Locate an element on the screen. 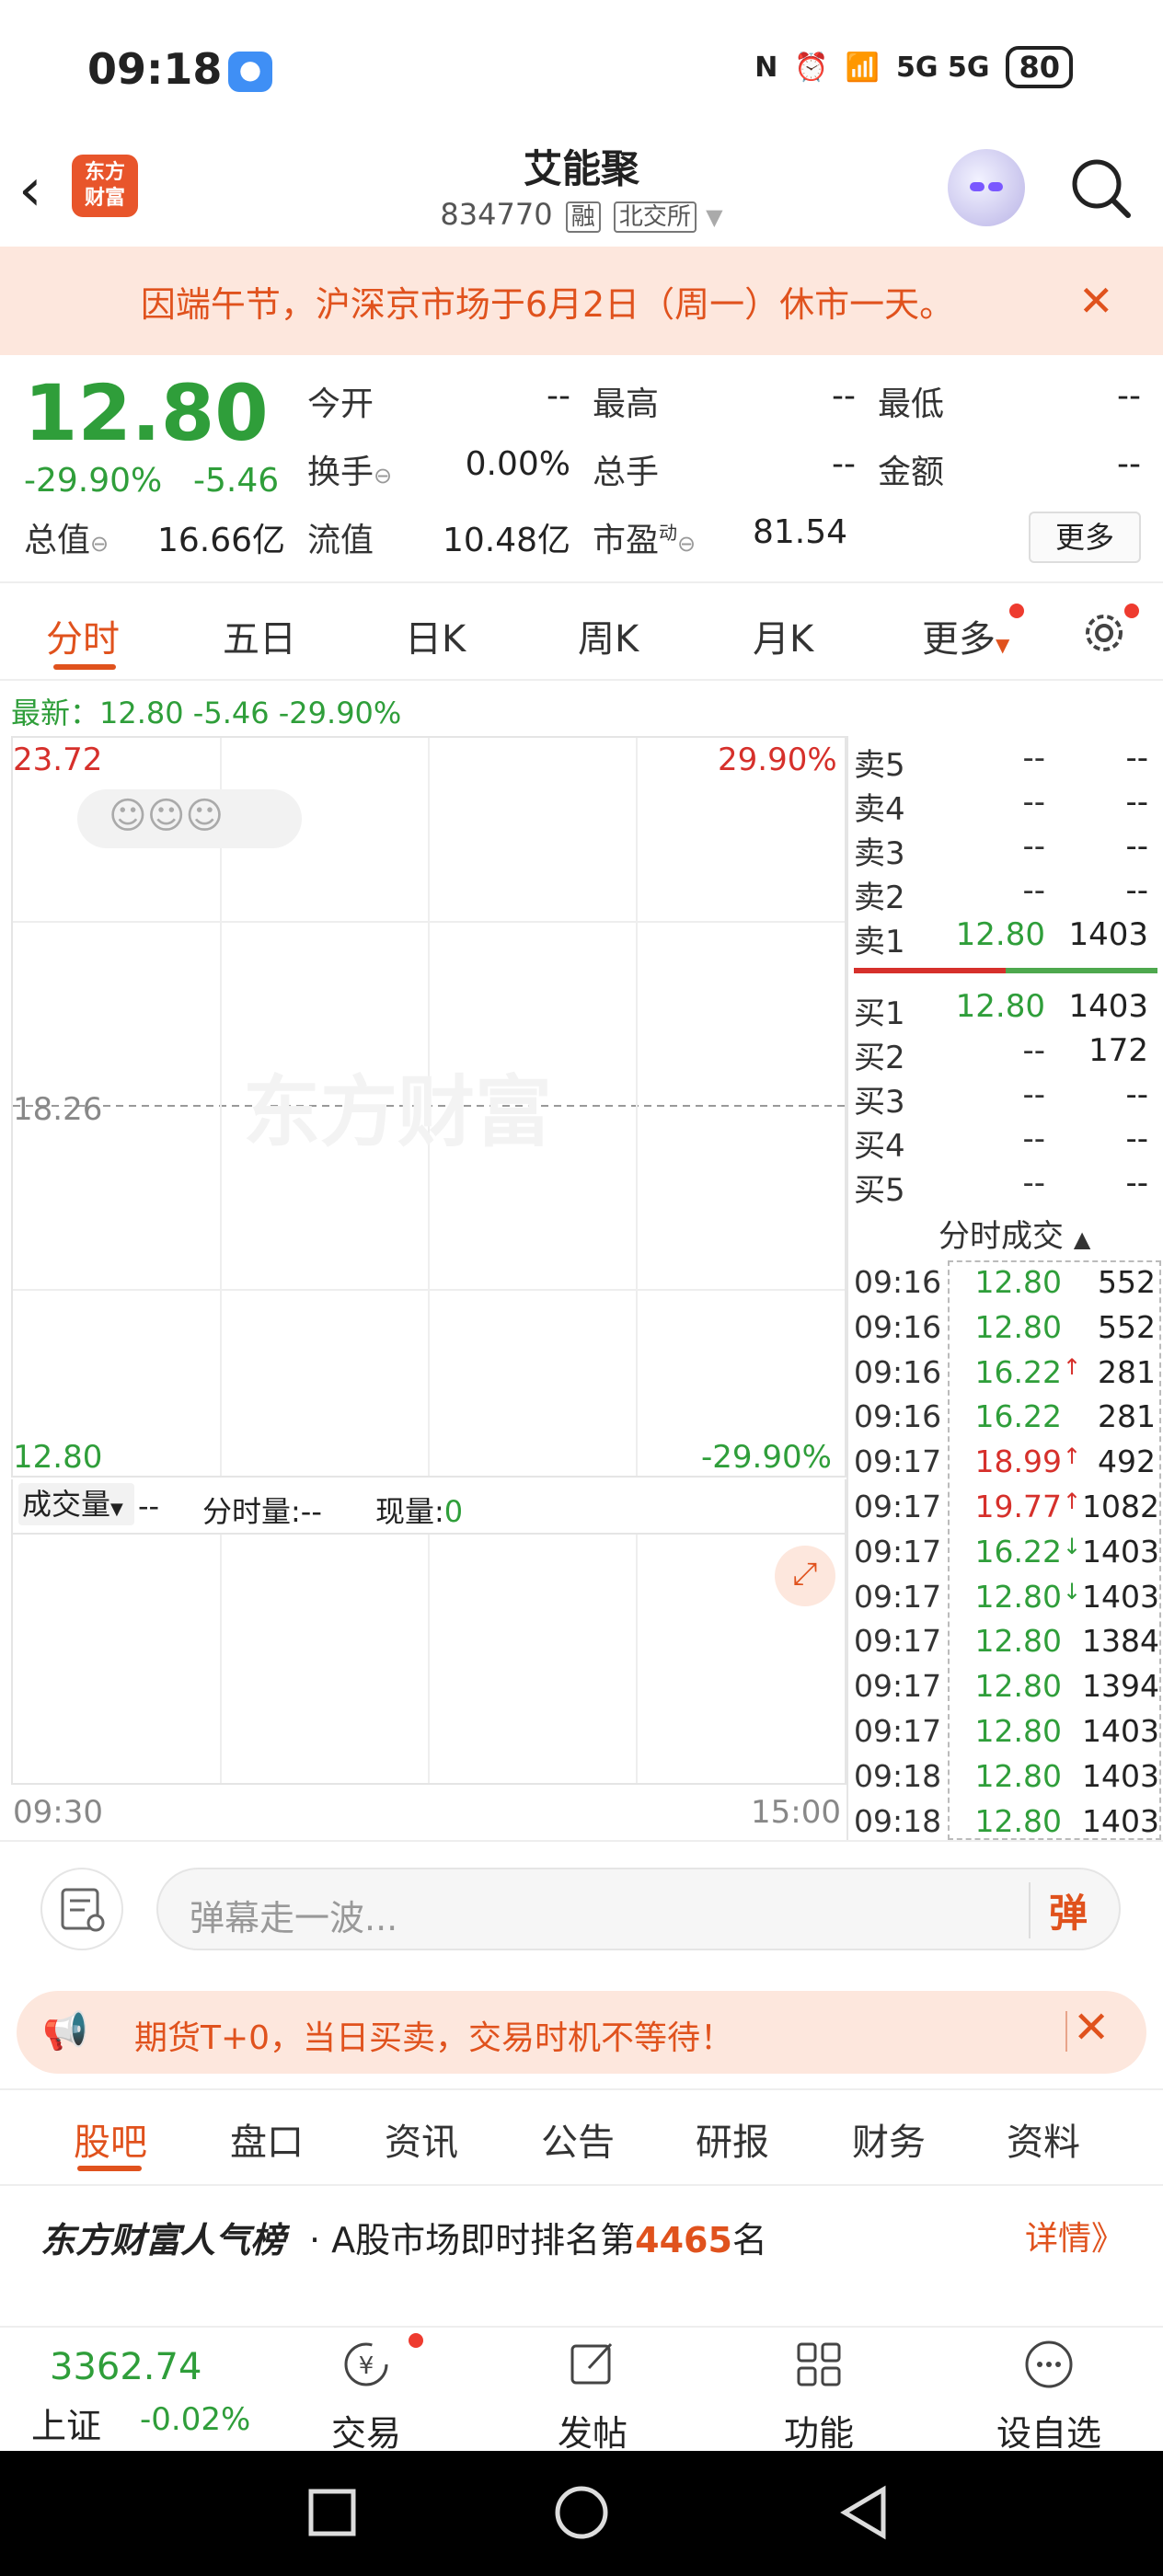 This screenshot has height=2576, width=1163. edit-icon is located at coordinates (591, 2363).